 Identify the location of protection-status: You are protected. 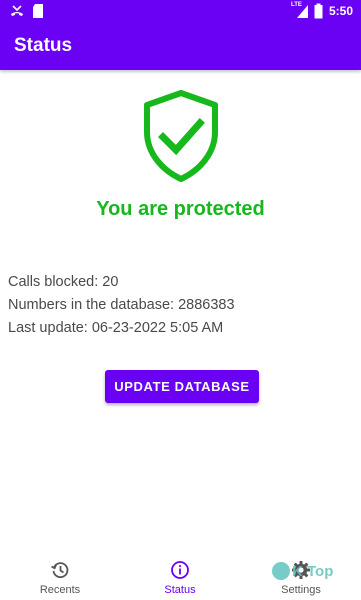
(180, 209).